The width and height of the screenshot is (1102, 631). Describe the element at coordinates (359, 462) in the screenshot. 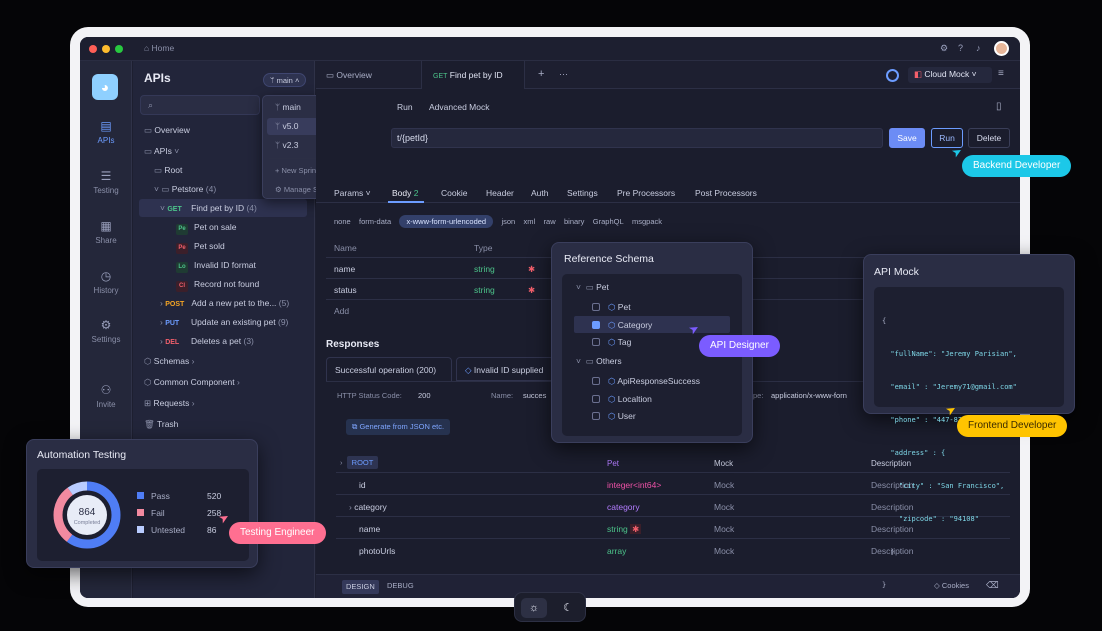

I see `root-row: › ROOT` at that location.